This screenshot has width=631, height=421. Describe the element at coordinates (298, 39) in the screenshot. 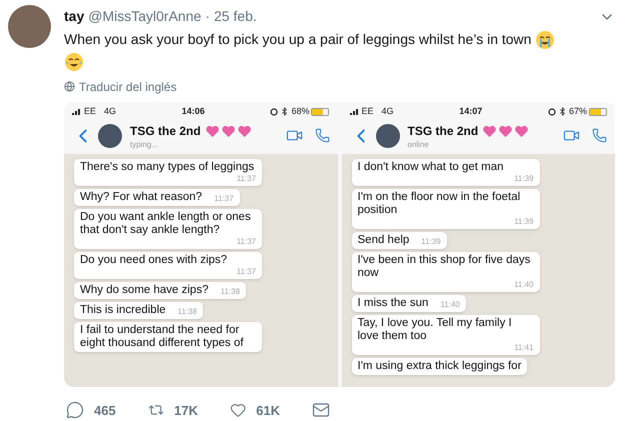

I see `tweet-text: When you ask your boyf to pick you up a pair of leggings whilst he’s in town` at that location.